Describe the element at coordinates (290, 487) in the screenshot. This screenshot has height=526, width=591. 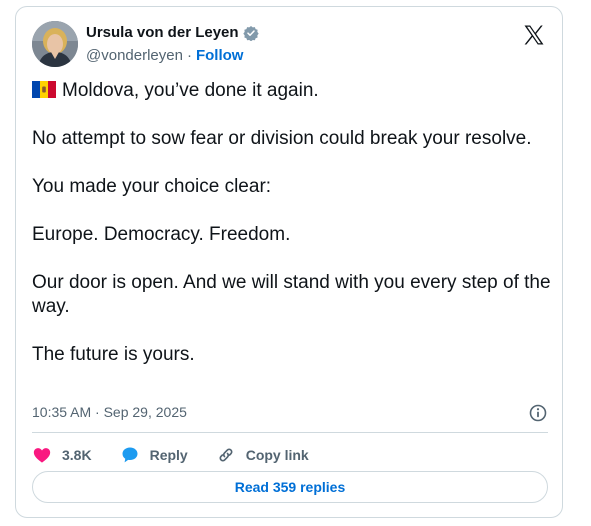
I see `read-replies-button: Read 359 replies` at that location.